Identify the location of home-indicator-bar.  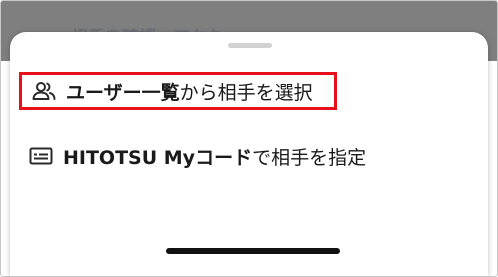
(253, 251).